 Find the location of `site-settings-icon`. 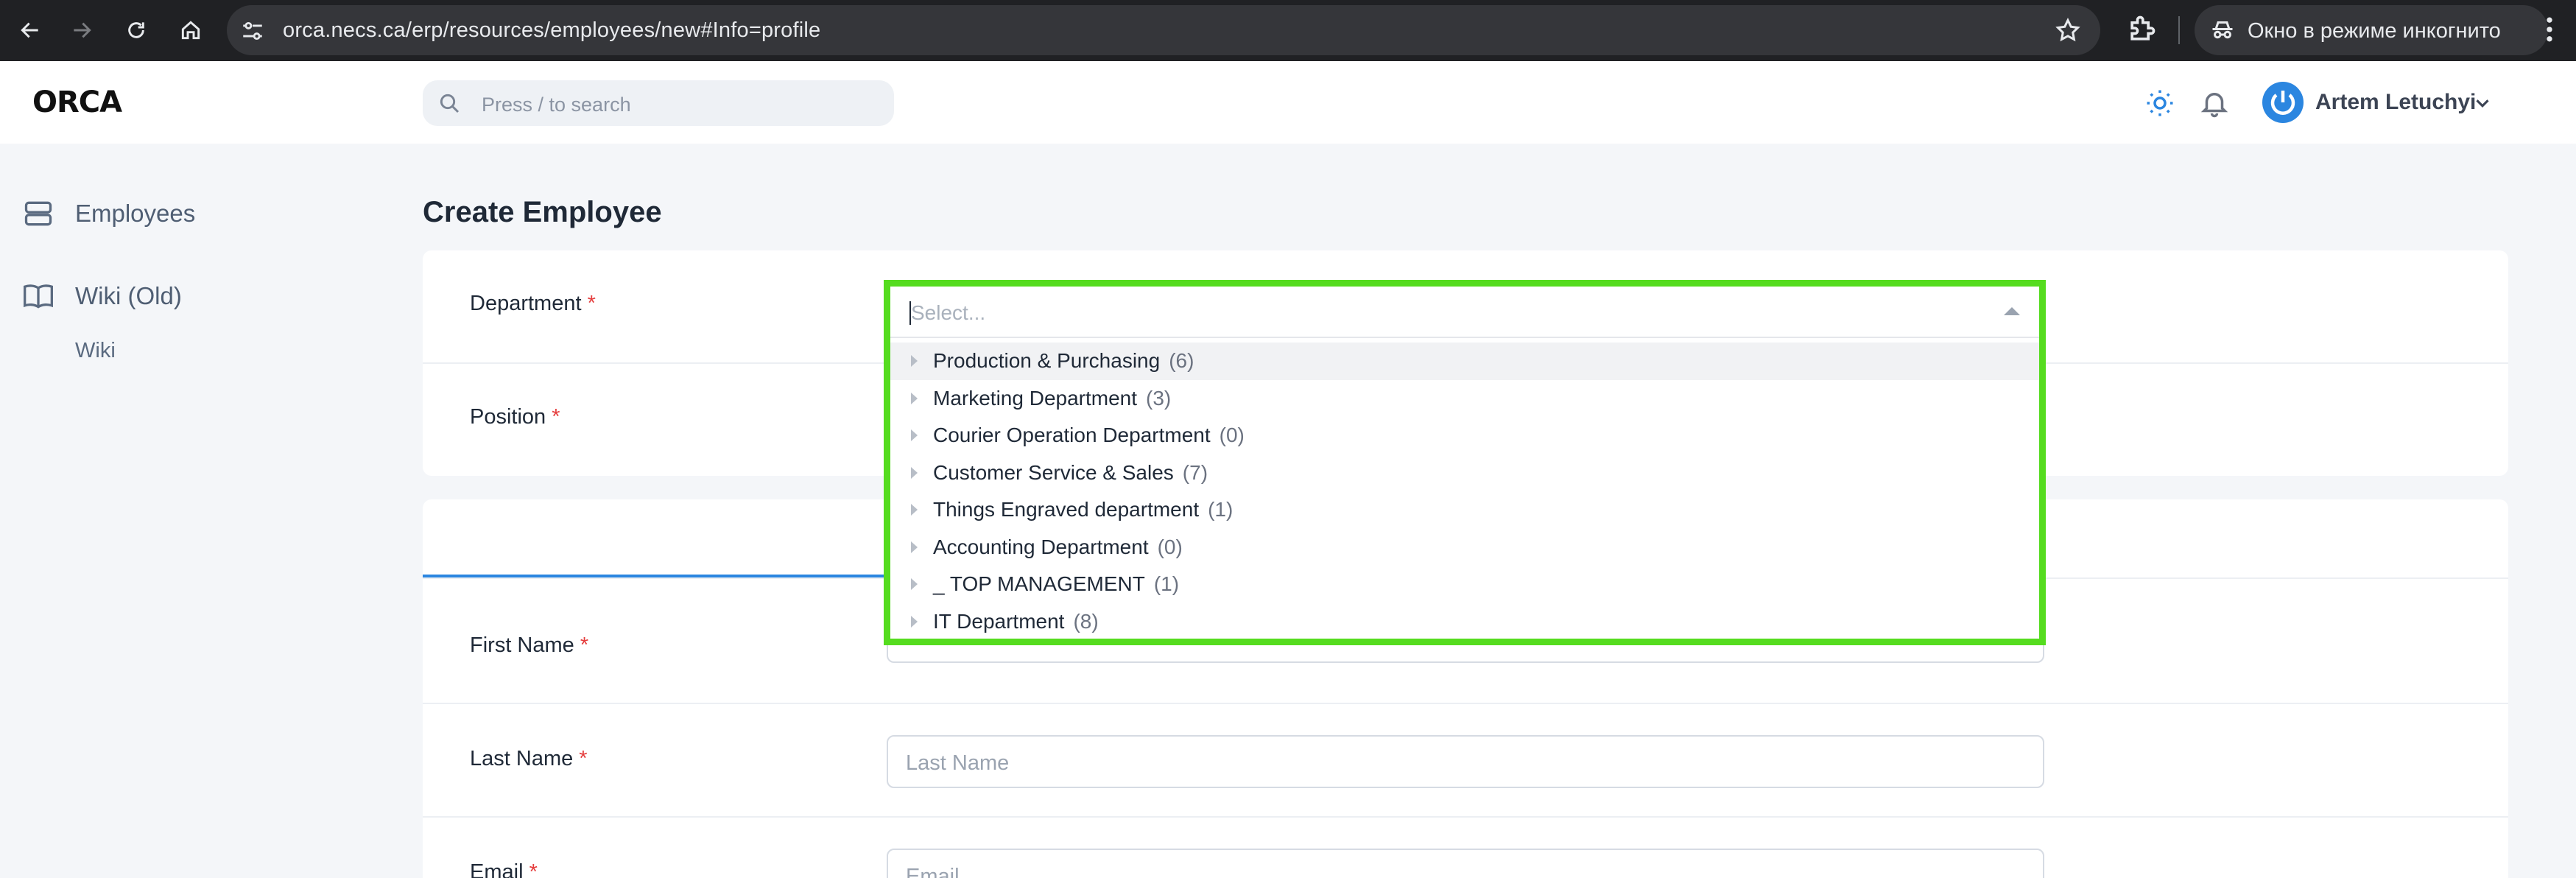

site-settings-icon is located at coordinates (252, 30).